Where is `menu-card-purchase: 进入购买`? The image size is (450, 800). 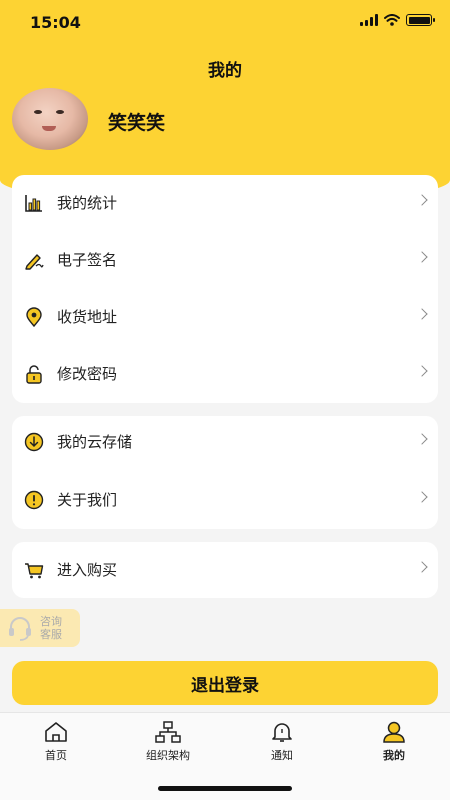
menu-card-purchase: 进入购买 is located at coordinates (225, 570).